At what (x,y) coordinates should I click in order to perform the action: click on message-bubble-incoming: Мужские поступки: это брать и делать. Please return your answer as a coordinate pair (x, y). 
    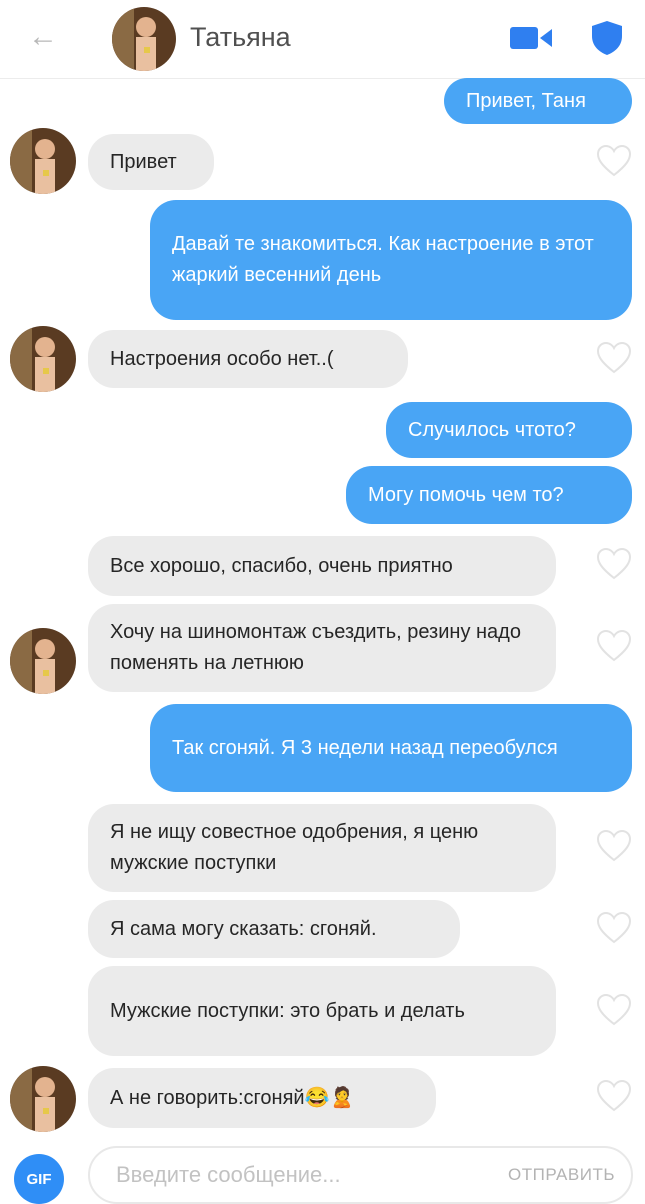
    Looking at the image, I should click on (322, 1011).